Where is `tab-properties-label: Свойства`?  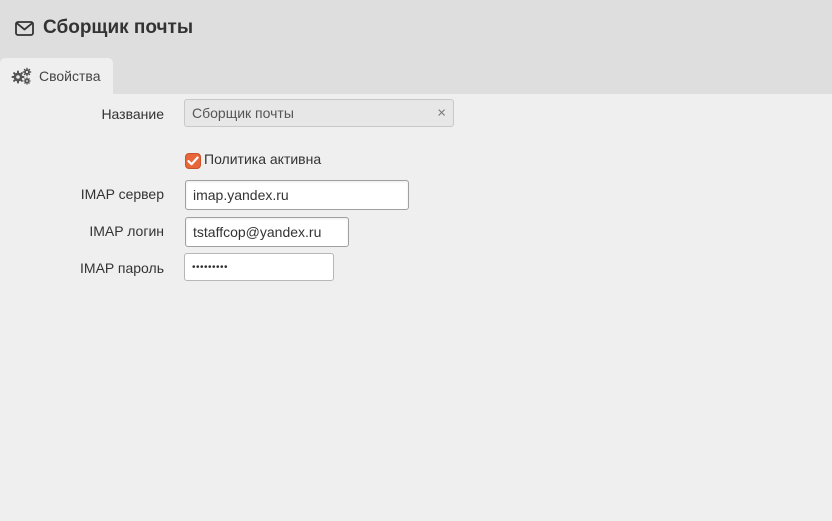 tab-properties-label: Свойства is located at coordinates (70, 76).